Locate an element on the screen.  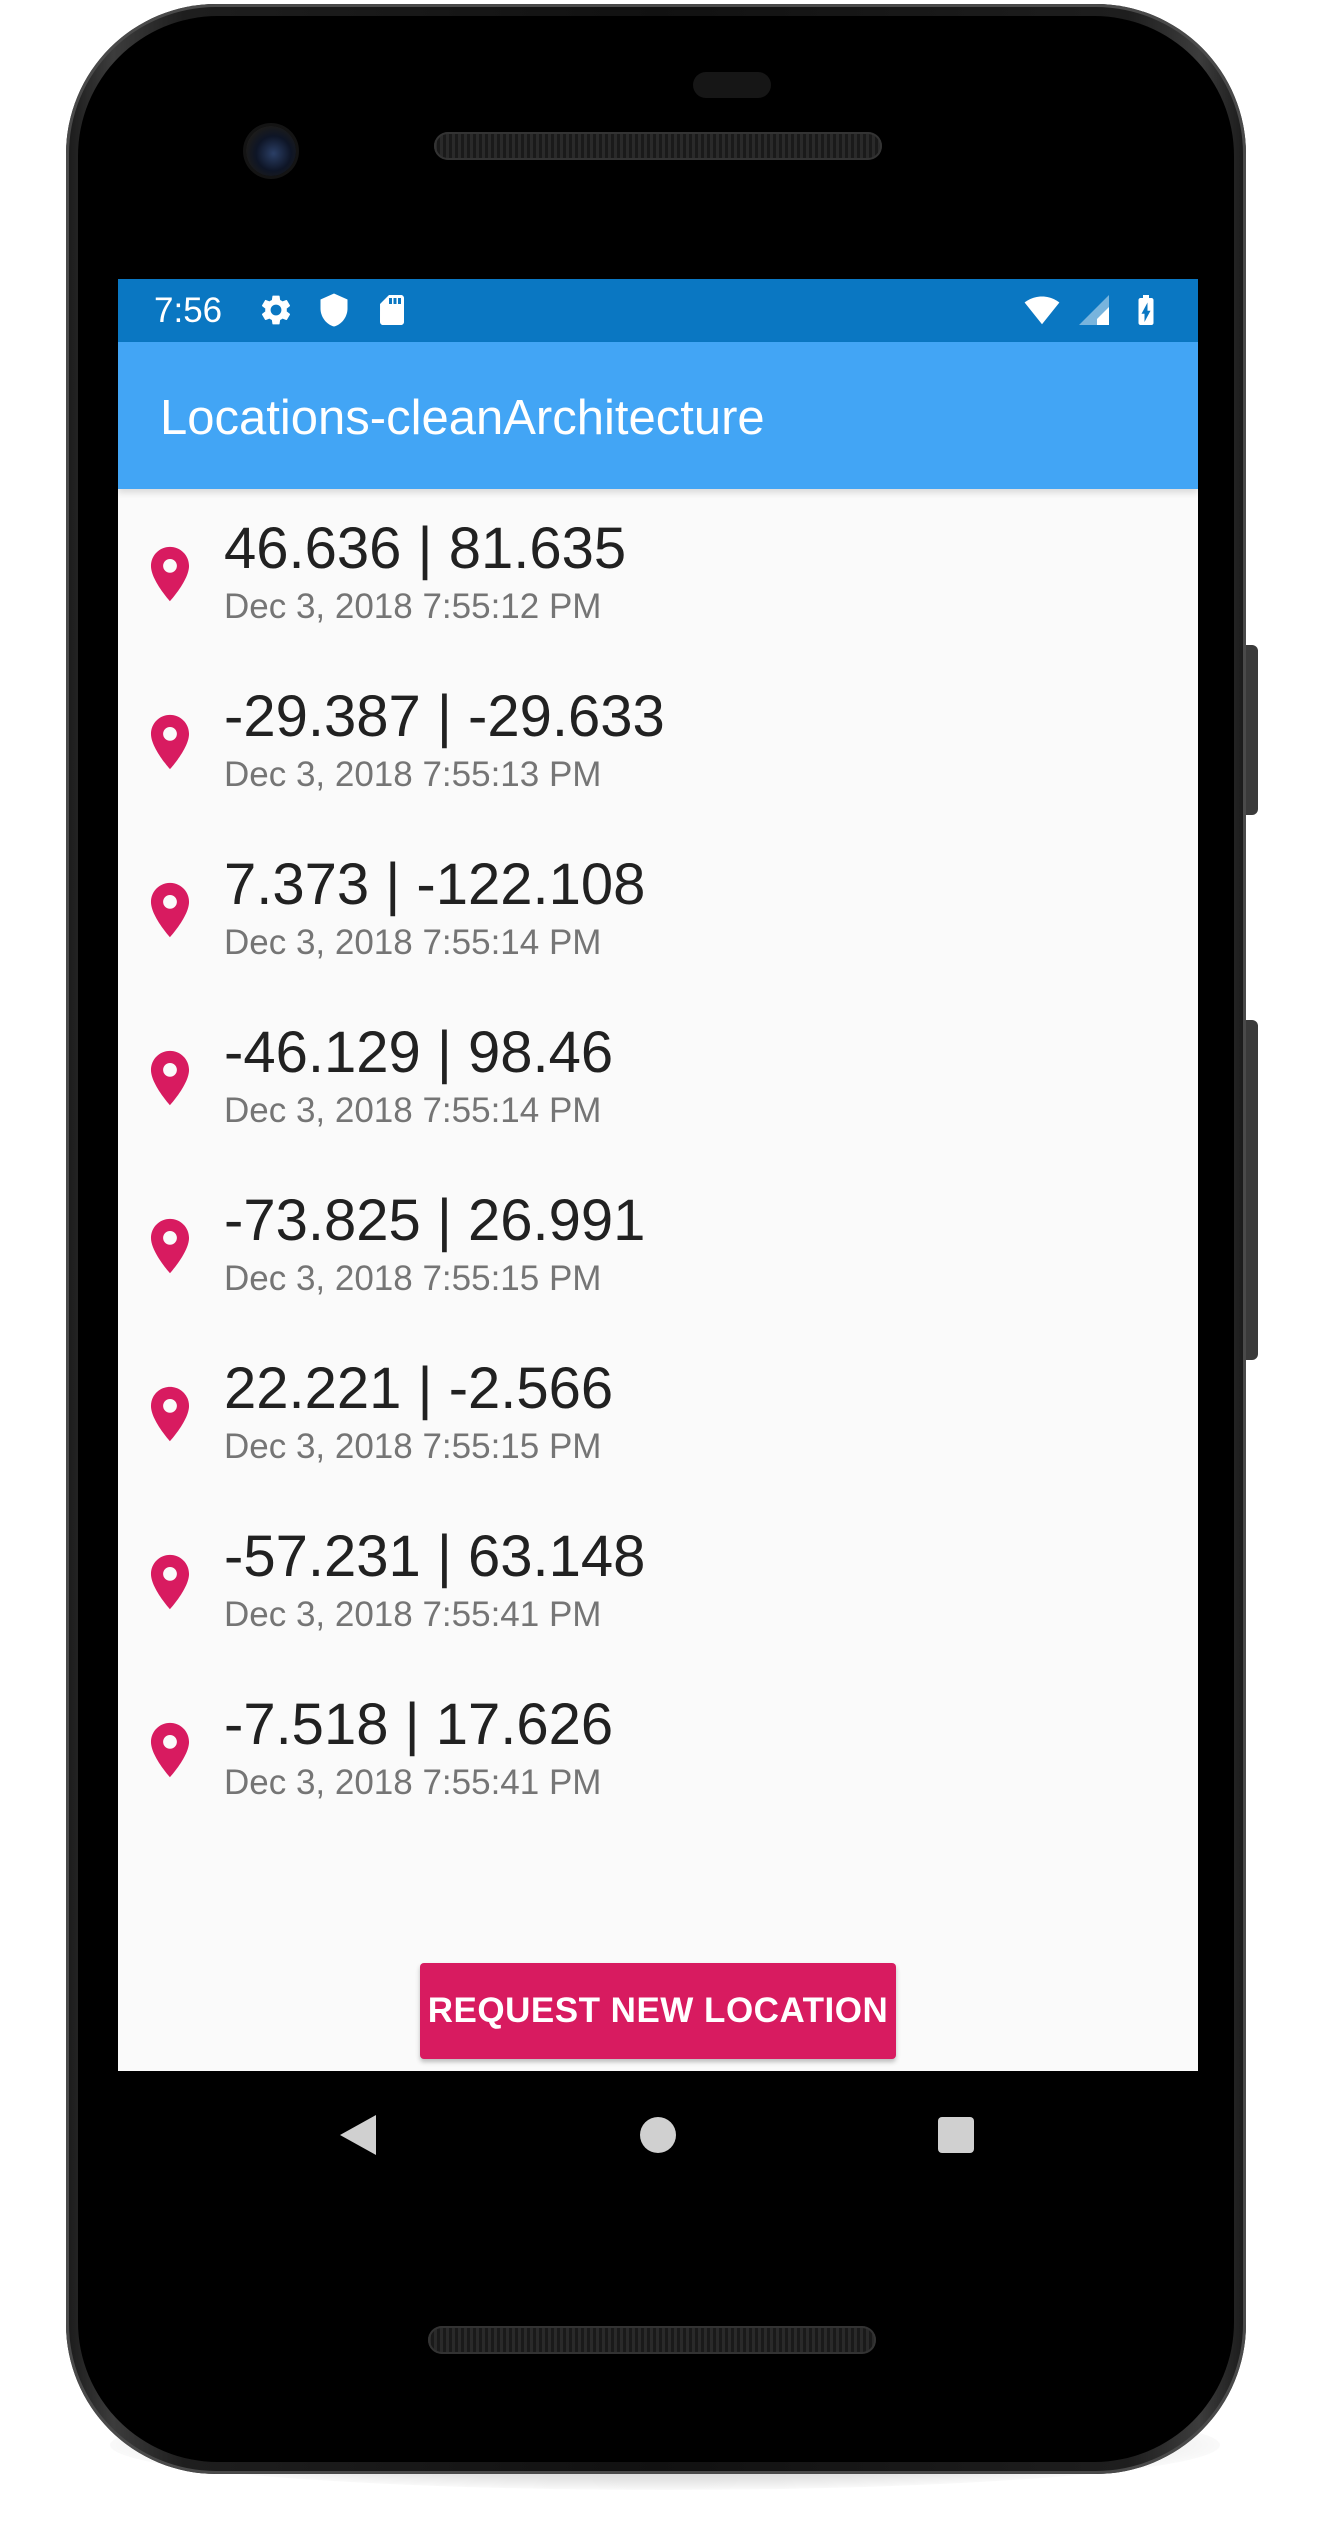
location-item: 46.636 | 81.635 Dec 3, 2018 7:55:12 PM is located at coordinates (658, 573).